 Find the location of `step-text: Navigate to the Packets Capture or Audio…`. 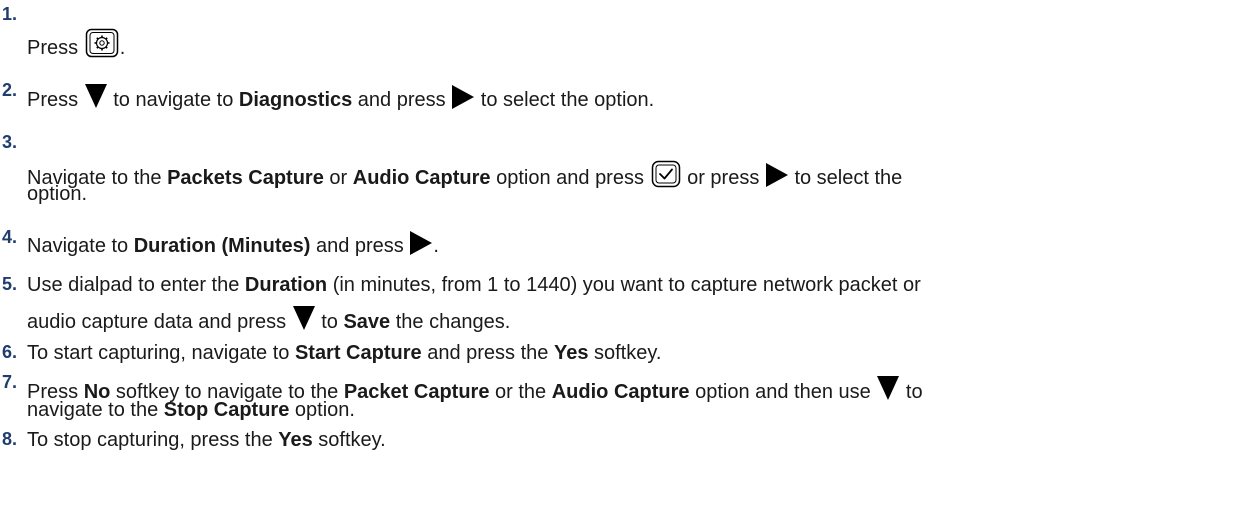

step-text: Navigate to the Packets Capture or Audio… is located at coordinates (464, 176).